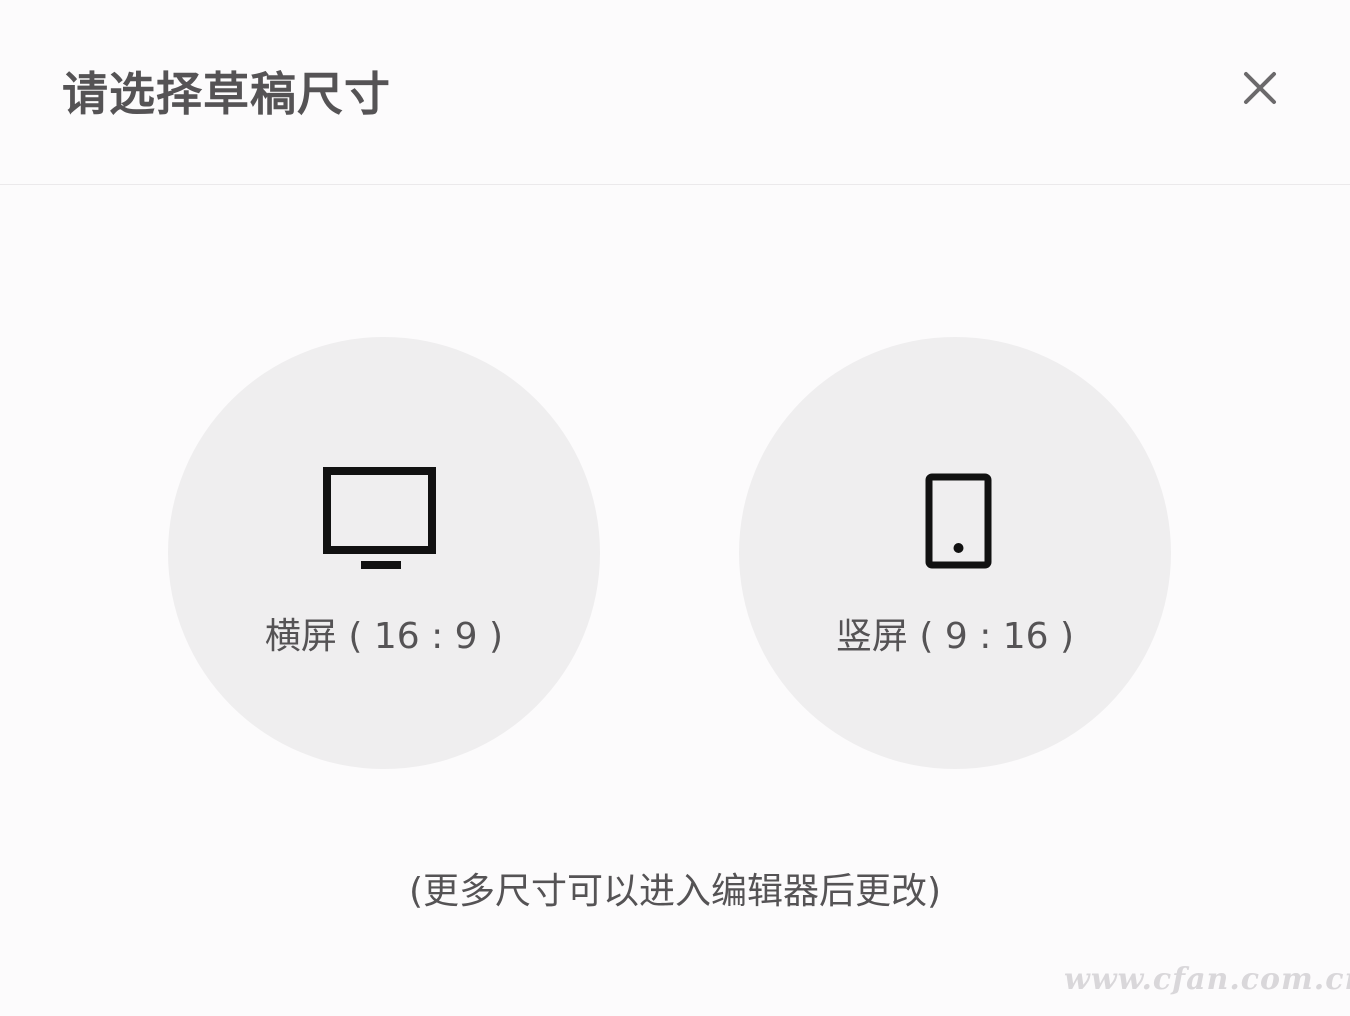 Image resolution: width=1350 pixels, height=1016 pixels. I want to click on phone-icon, so click(958, 521).